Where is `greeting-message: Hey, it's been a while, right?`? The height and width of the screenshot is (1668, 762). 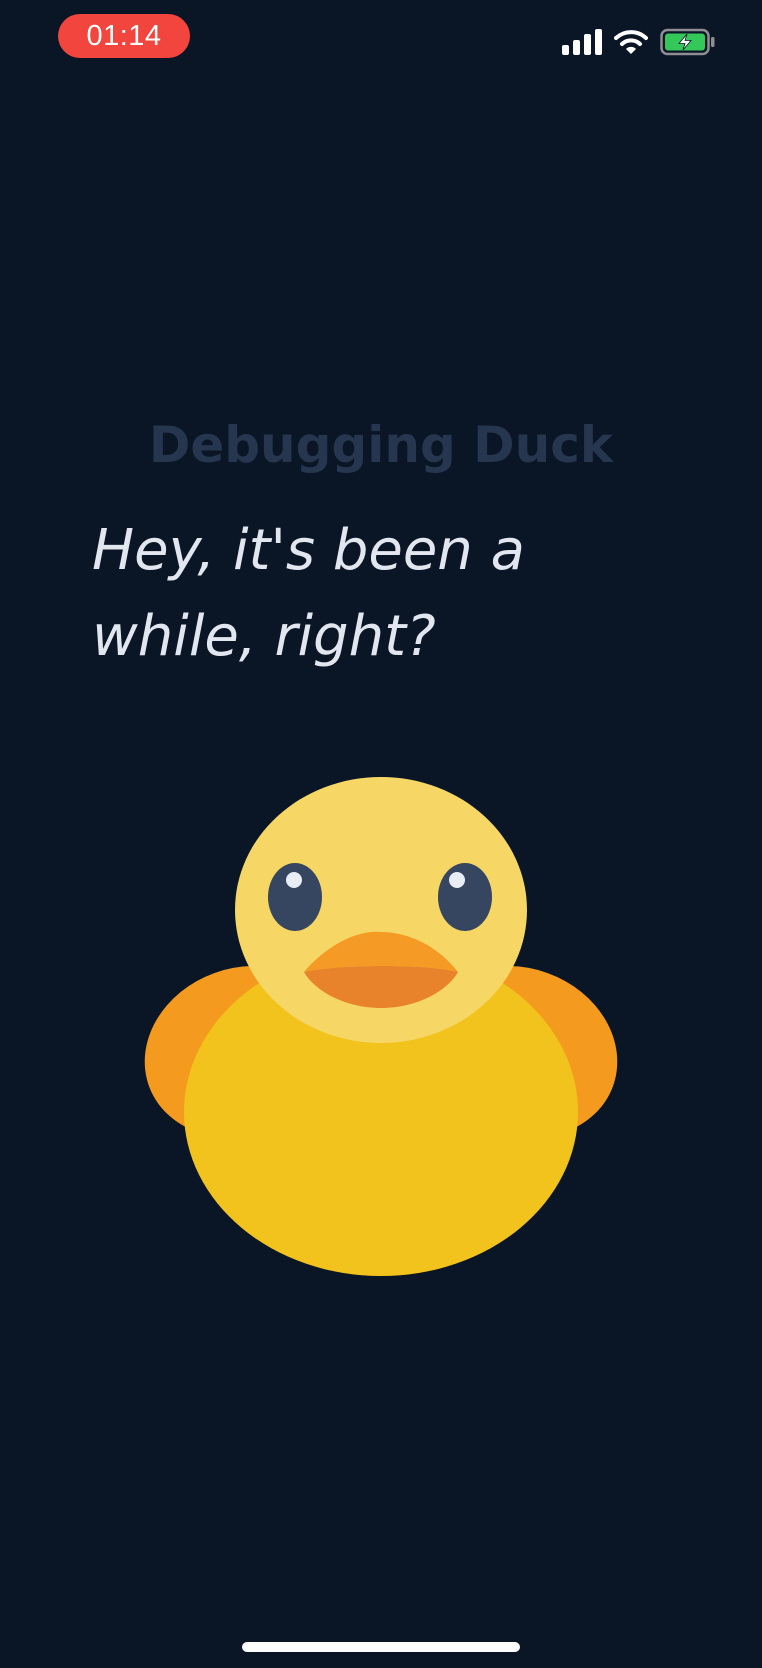
greeting-message: Hey, it's been a while, right? is located at coordinates (308, 593).